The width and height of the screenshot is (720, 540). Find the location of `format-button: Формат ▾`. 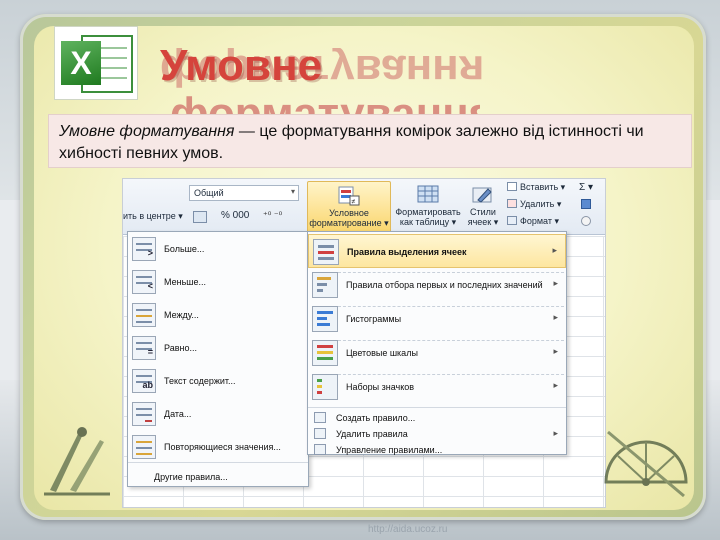

format-button: Формат ▾ is located at coordinates (539, 221).